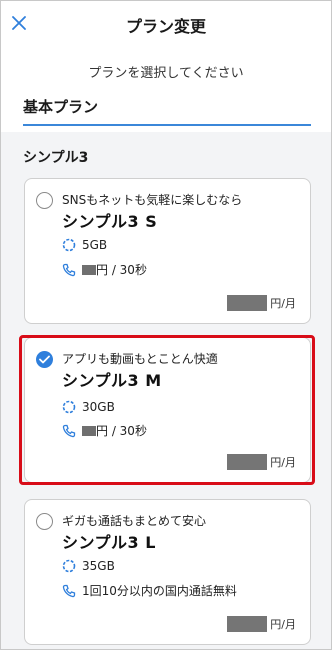 The height and width of the screenshot is (650, 332). I want to click on tab-underline, so click(167, 125).